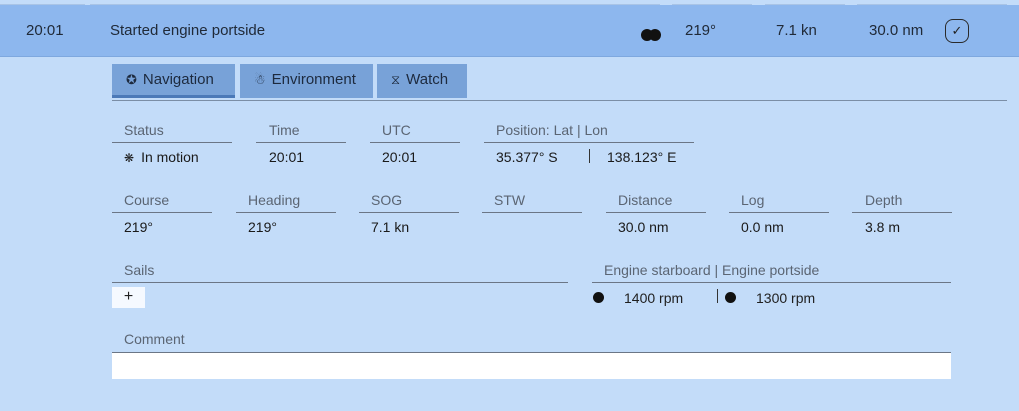 Image resolution: width=1019 pixels, height=411 pixels. I want to click on tab-divider, so click(559, 100).